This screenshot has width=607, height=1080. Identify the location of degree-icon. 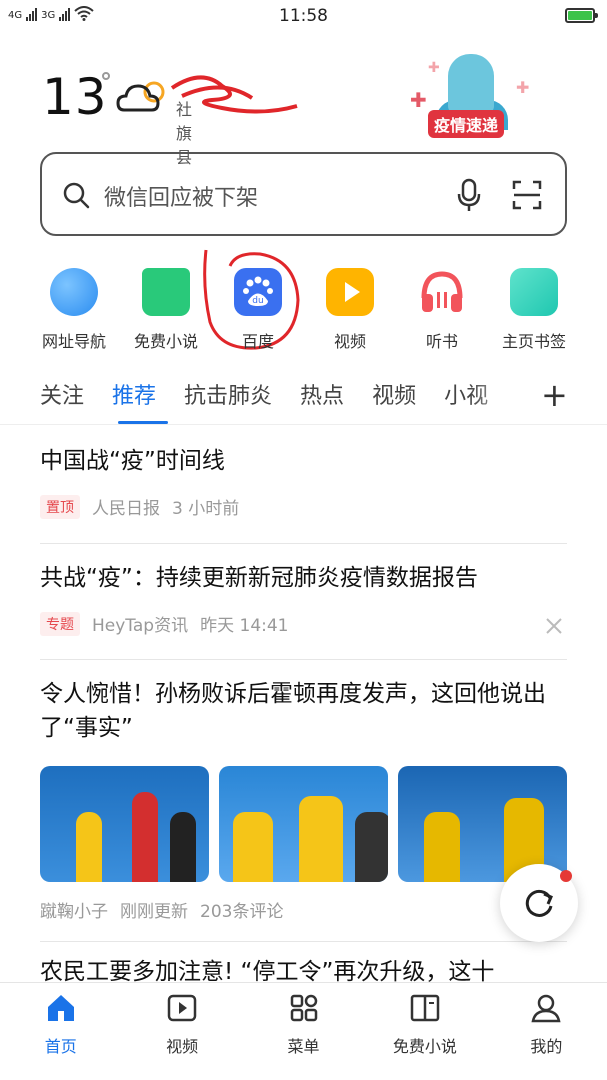
(106, 76).